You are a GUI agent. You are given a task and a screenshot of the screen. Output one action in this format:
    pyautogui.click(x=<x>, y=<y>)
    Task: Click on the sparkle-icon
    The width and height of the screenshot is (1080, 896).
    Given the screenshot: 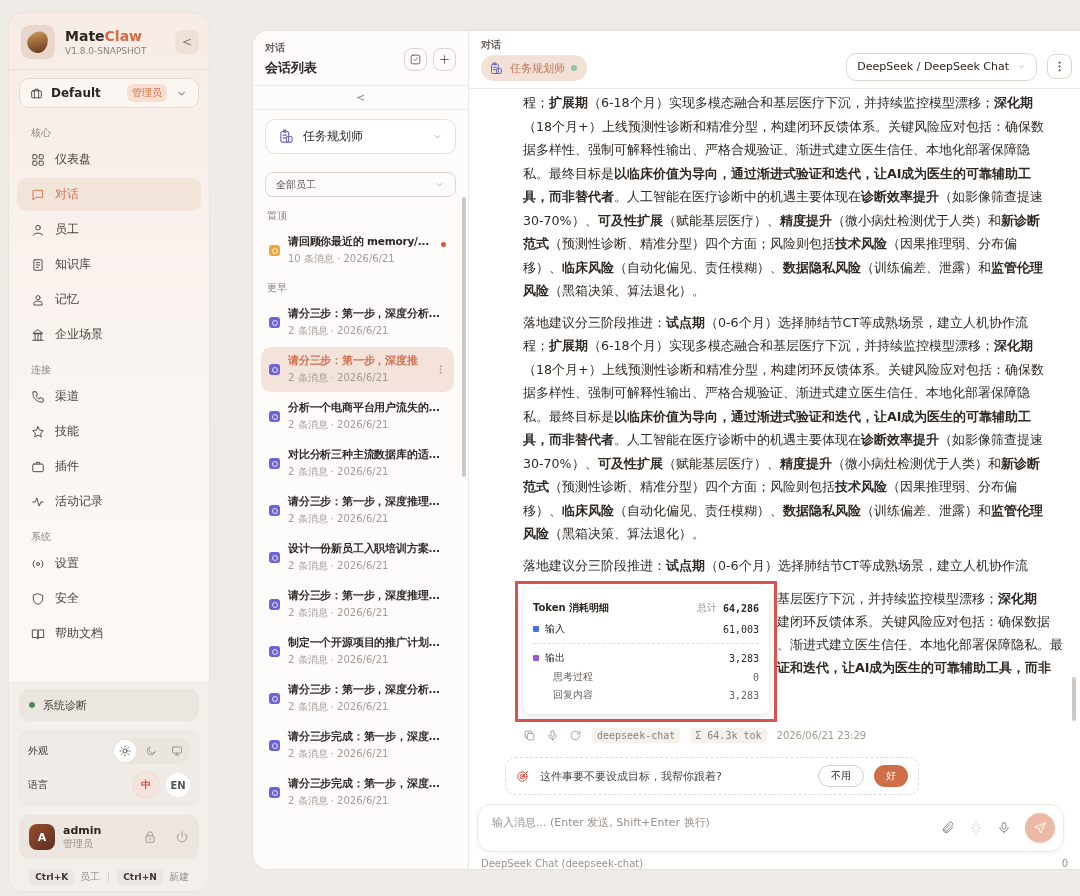 What is the action you would take?
    pyautogui.click(x=976, y=828)
    